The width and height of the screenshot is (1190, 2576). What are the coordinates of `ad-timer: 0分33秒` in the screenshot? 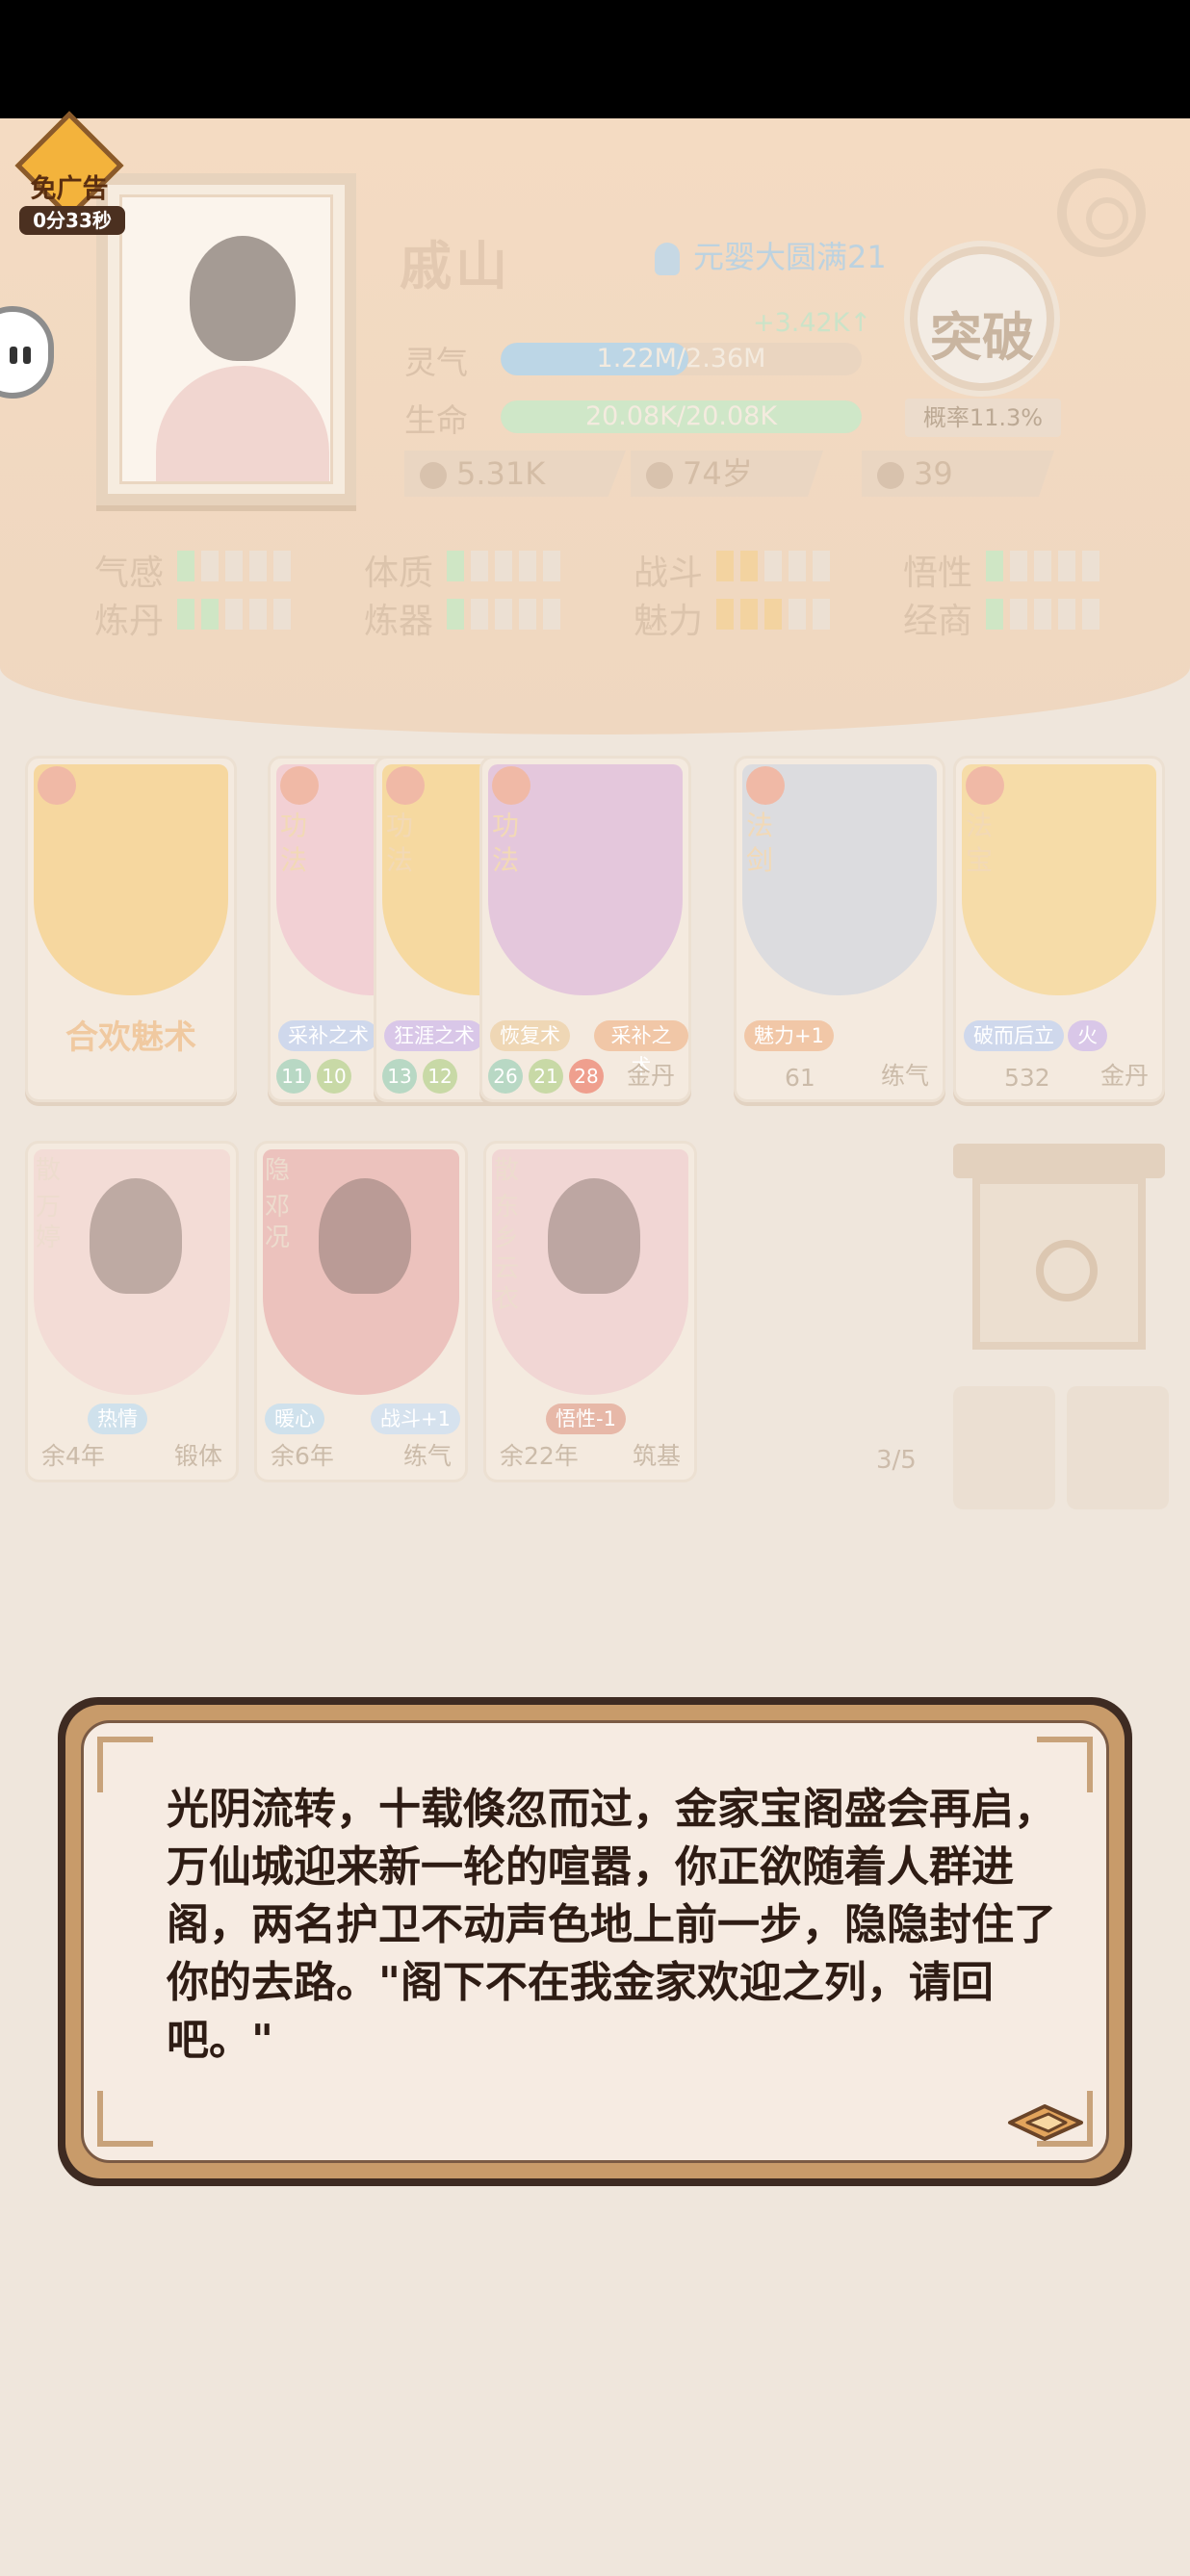 It's located at (72, 220).